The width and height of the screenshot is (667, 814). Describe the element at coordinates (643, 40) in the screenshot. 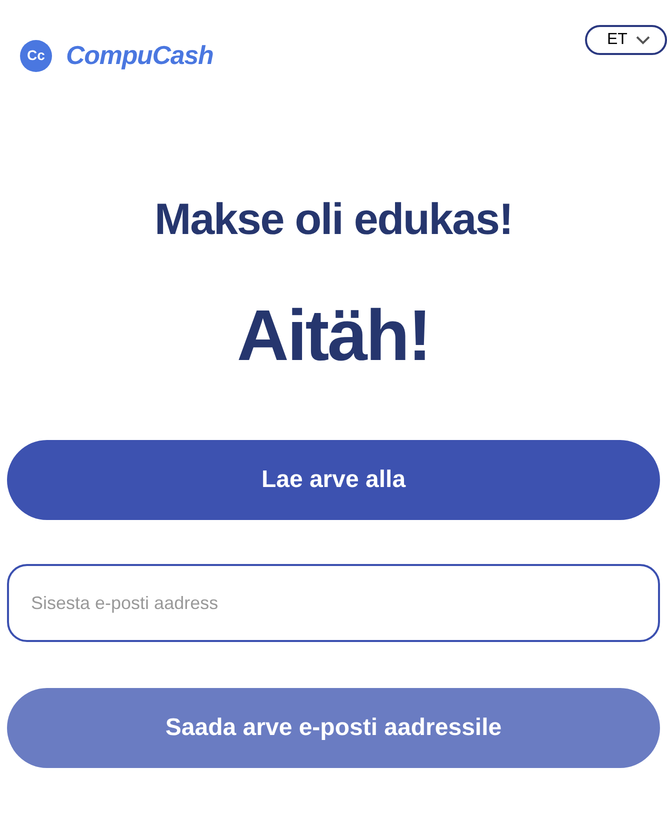

I see `chevron-down-icon` at that location.